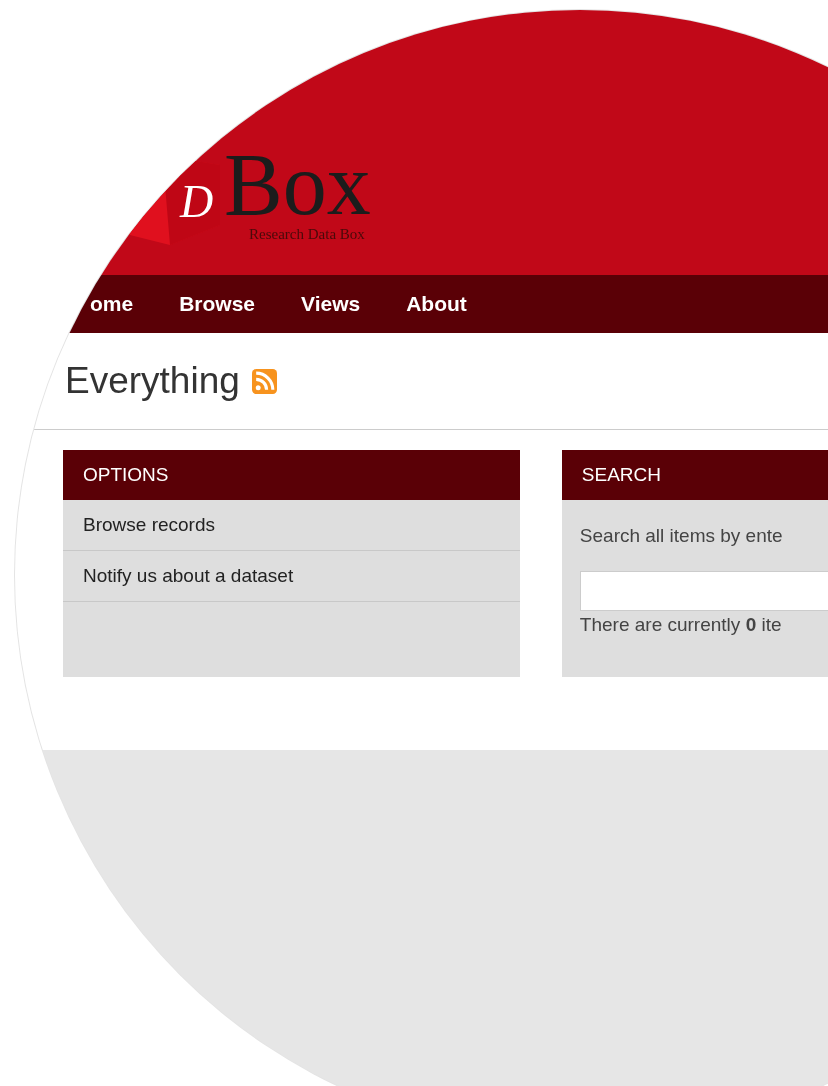  What do you see at coordinates (112, 304) in the screenshot?
I see `nav-link: ome` at bounding box center [112, 304].